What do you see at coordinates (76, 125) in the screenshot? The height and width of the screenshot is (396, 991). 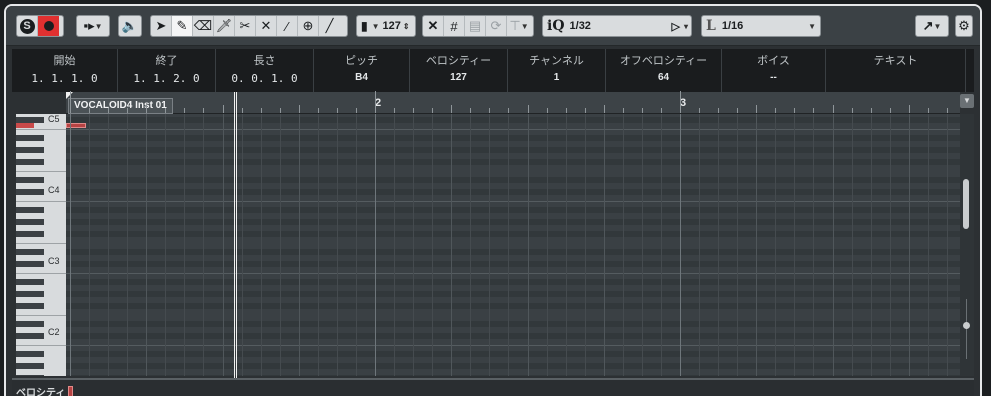 I see `midi-note` at bounding box center [76, 125].